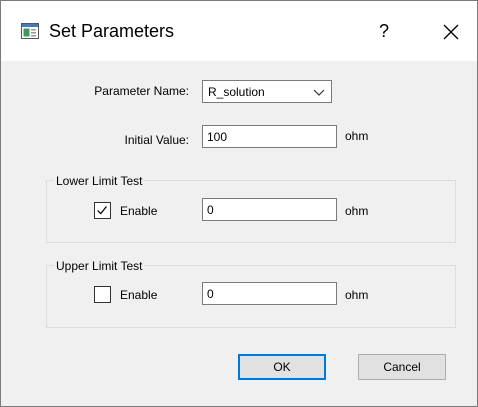 Image resolution: width=478 pixels, height=407 pixels. Describe the element at coordinates (267, 91) in the screenshot. I see `parameter-name-dropdown: R_solution` at that location.